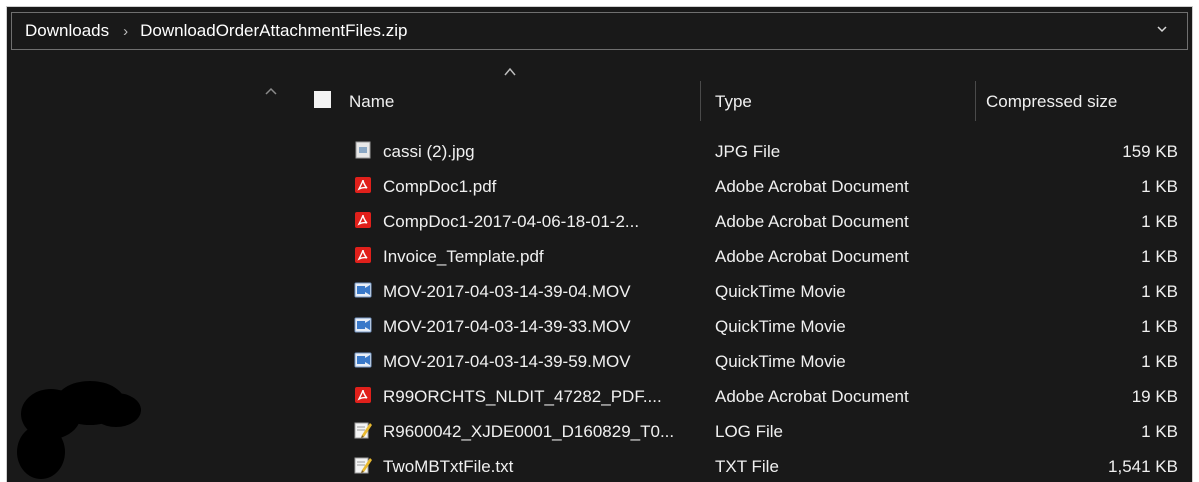  Describe the element at coordinates (749, 431) in the screenshot. I see `file-type: LOG File` at that location.